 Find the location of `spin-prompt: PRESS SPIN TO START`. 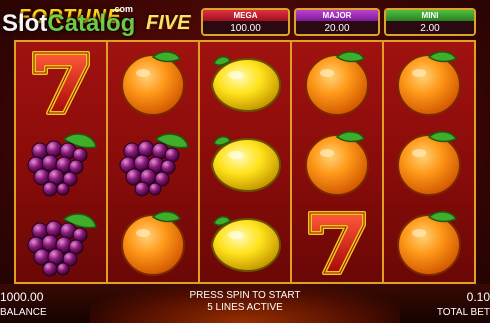

spin-prompt: PRESS SPIN TO START is located at coordinates (245, 295).